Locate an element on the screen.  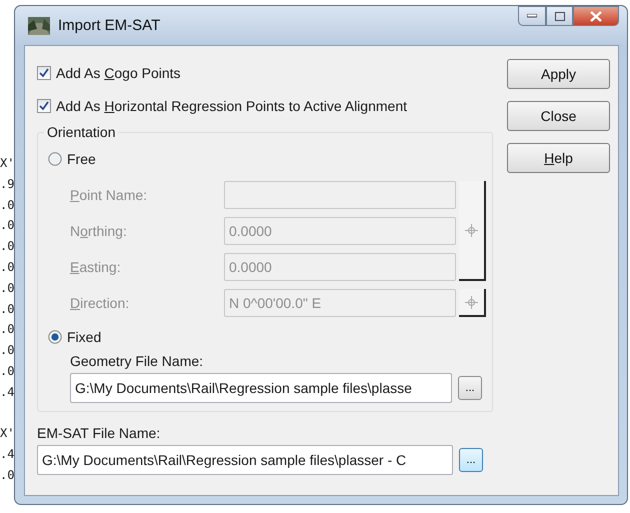
close-icon is located at coordinates (596, 16).